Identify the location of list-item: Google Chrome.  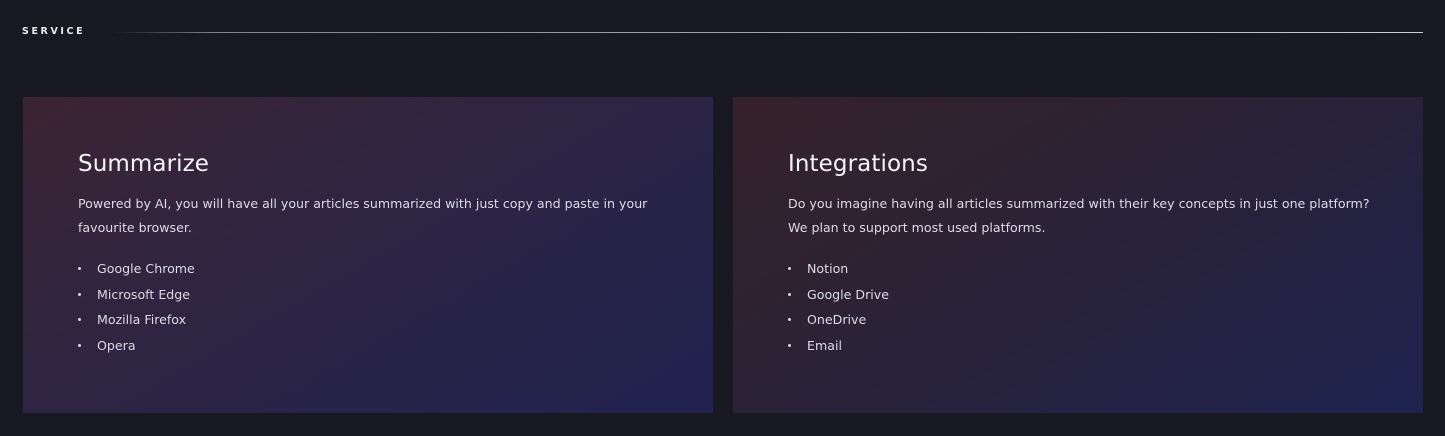
(375, 269).